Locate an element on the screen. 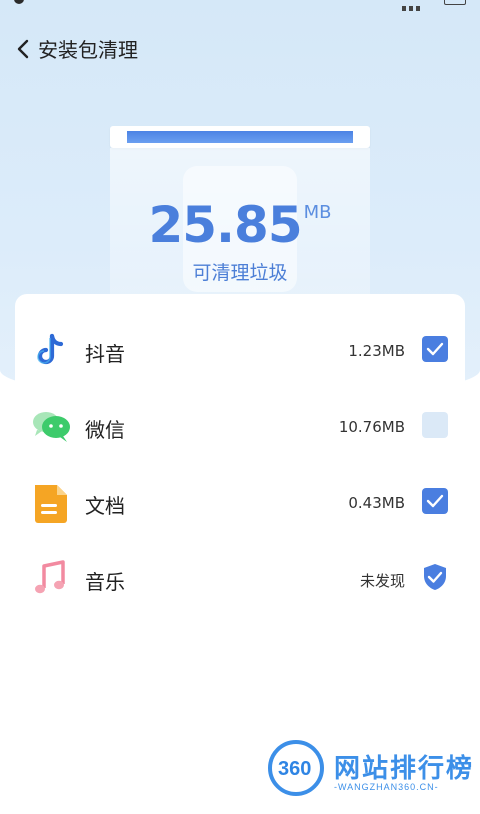 This screenshot has height=814, width=480. size-unit: MB is located at coordinates (317, 212).